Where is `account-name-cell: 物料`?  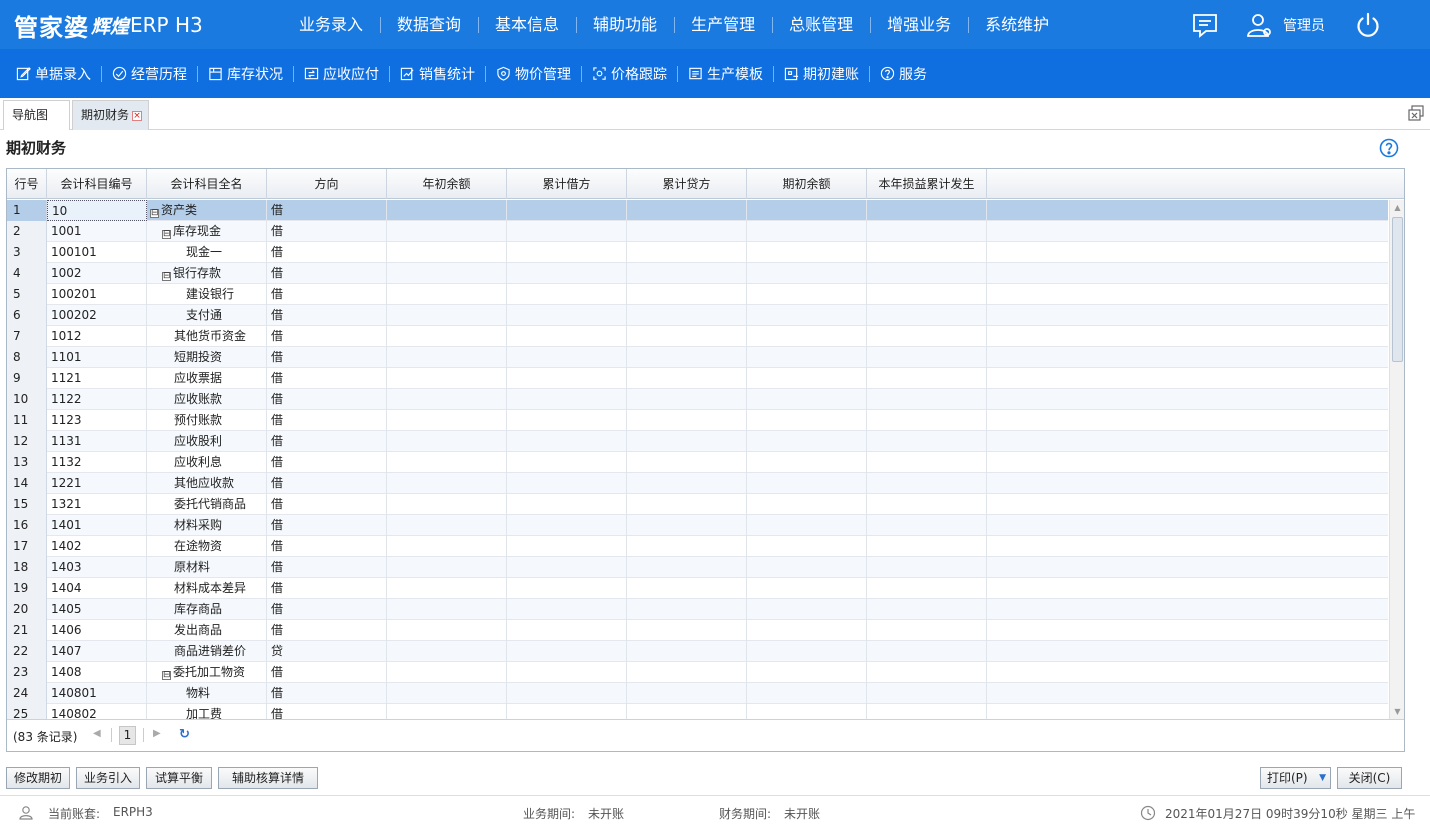
account-name-cell: 物料 is located at coordinates (207, 693).